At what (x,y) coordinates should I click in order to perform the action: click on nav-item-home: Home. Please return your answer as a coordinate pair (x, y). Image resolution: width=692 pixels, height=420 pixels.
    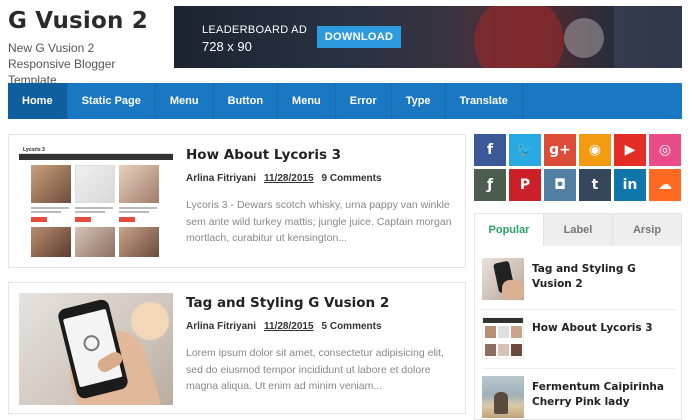
    Looking at the image, I should click on (38, 101).